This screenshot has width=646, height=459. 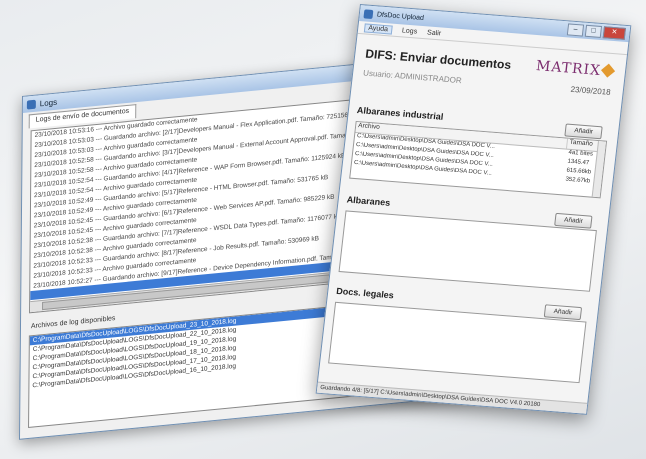 What do you see at coordinates (614, 33) in the screenshot?
I see `close-button: ✕` at bounding box center [614, 33].